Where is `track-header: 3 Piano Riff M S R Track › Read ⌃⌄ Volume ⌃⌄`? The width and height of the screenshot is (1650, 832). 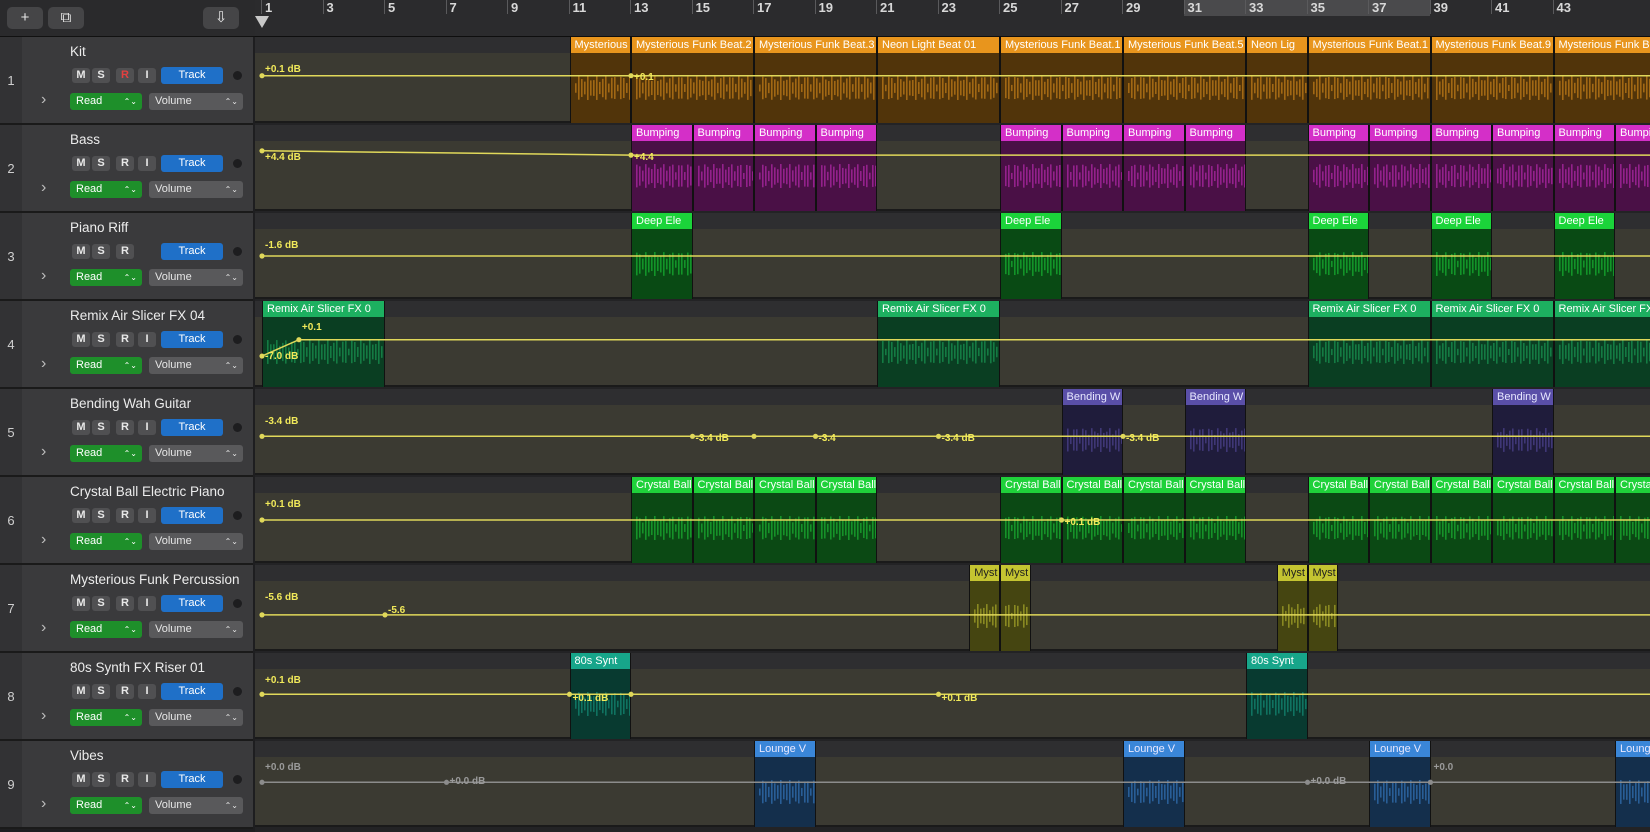 track-header: 3 Piano Riff M S R Track › Read ⌃⌄ Volume ⌃⌄ is located at coordinates (126, 257).